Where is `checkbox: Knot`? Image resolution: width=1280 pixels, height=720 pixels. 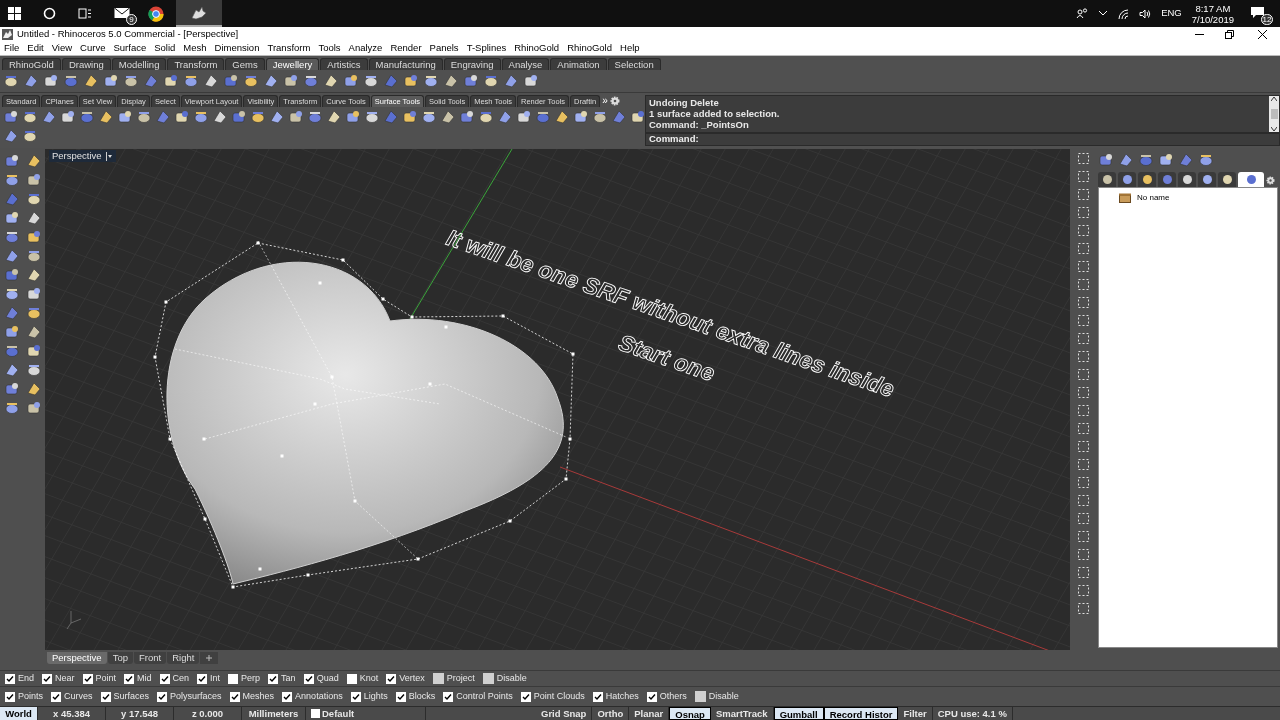 checkbox: Knot is located at coordinates (362, 678).